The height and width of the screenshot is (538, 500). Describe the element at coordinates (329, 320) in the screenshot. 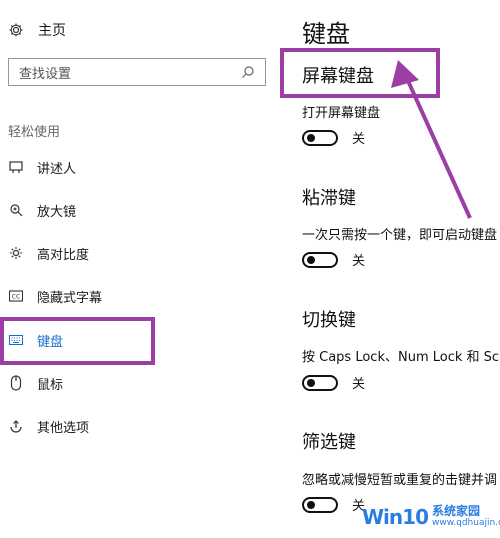

I see `group-title-toggle-keys: 切换键` at that location.